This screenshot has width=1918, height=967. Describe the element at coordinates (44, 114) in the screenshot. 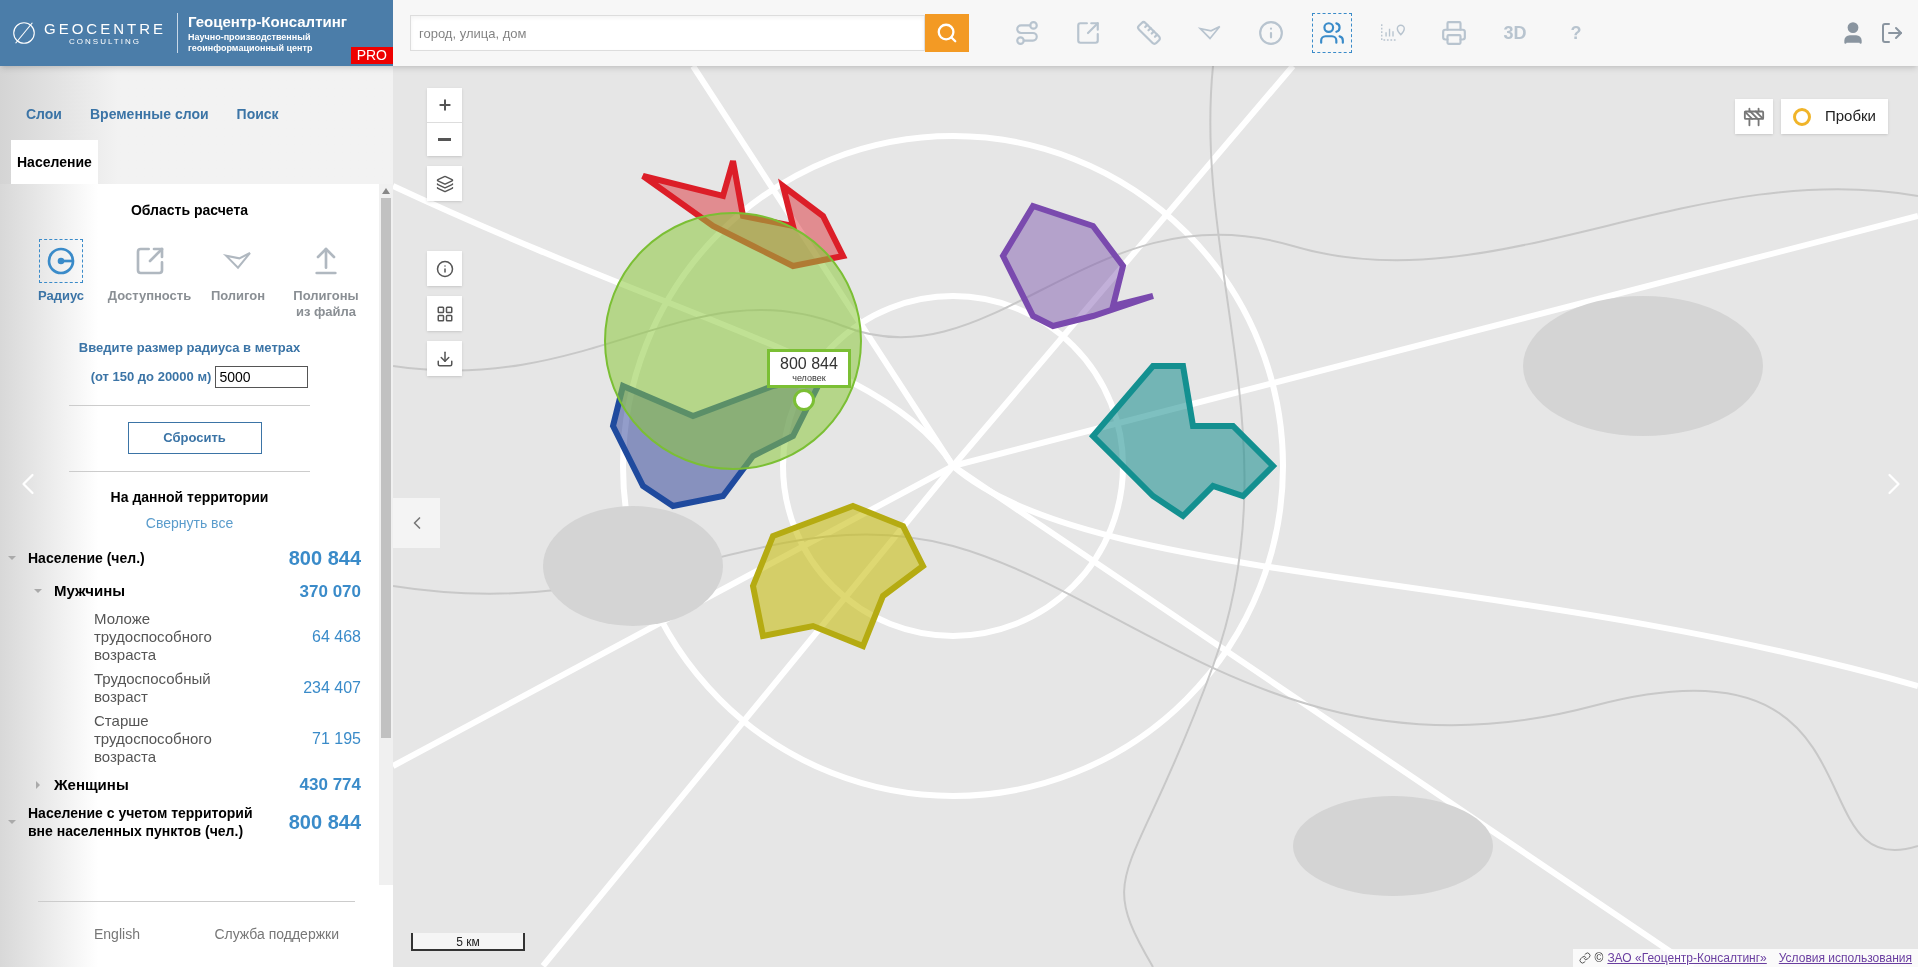

I see `nav-link: Слои` at that location.